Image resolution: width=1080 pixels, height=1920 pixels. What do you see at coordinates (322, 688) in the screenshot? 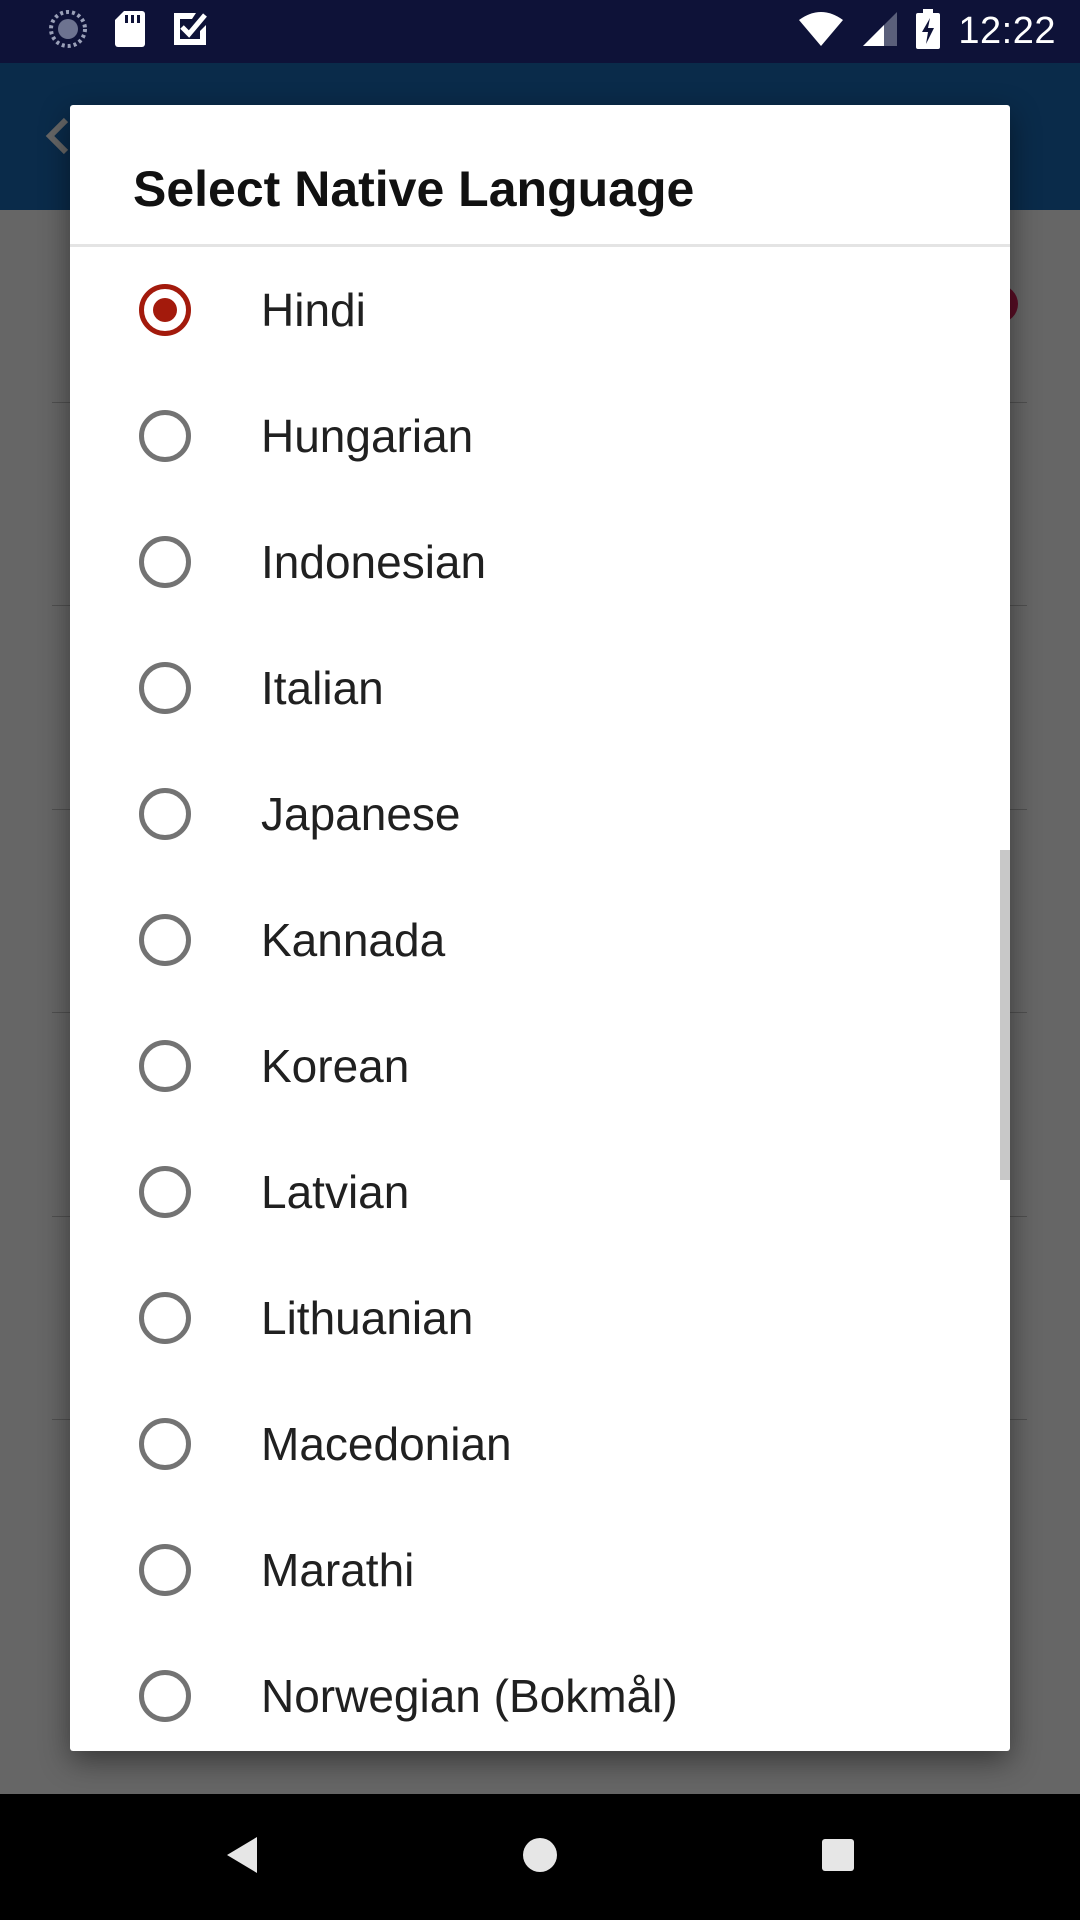
I see `language-option-label: Italian` at bounding box center [322, 688].